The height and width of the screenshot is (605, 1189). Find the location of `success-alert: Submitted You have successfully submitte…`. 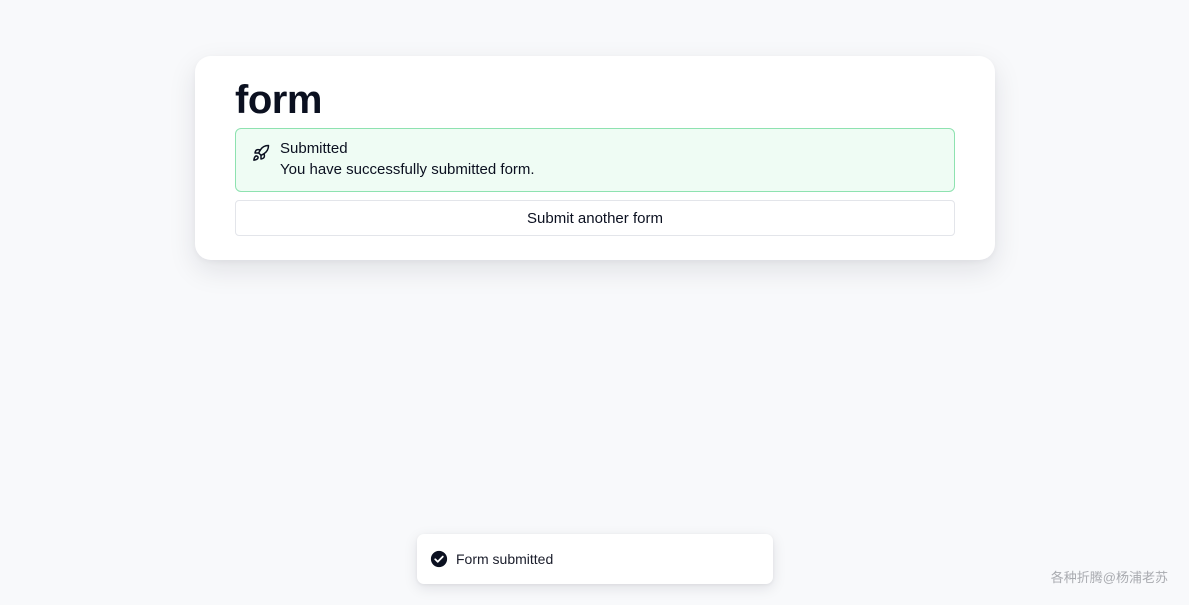

success-alert: Submitted You have successfully submitte… is located at coordinates (595, 160).